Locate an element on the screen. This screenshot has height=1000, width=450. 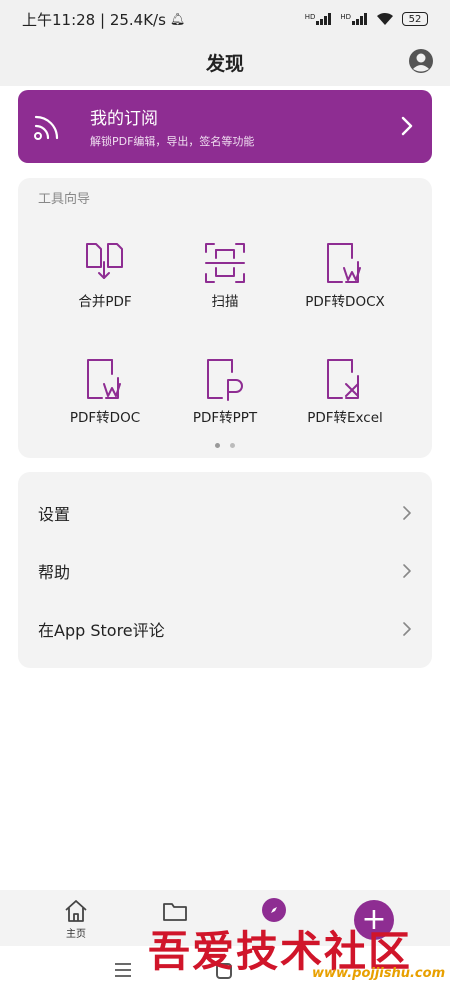
tool-scan: 扫描 is located at coordinates (225, 280).